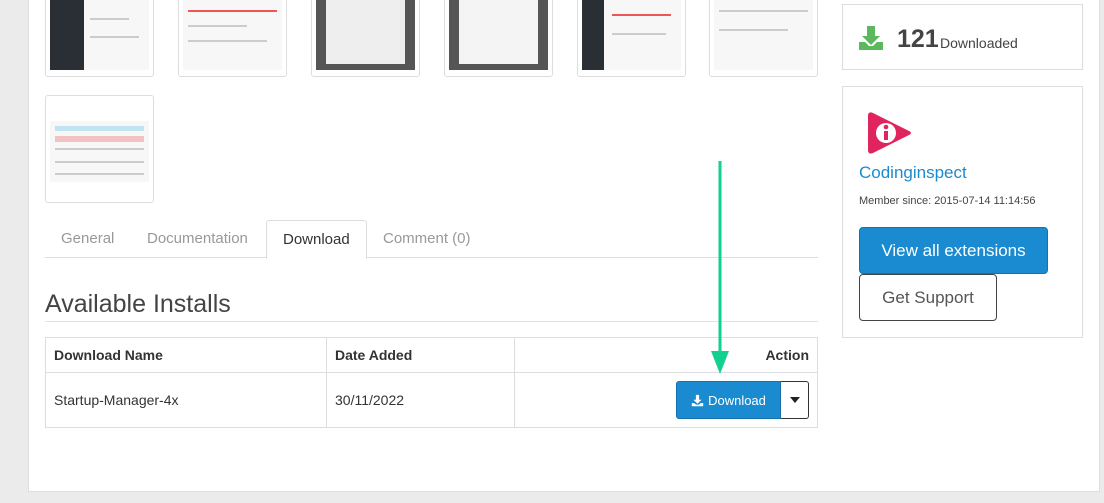 The image size is (1104, 503). What do you see at coordinates (420, 400) in the screenshot?
I see `date-added-cell: 30/11/2022` at bounding box center [420, 400].